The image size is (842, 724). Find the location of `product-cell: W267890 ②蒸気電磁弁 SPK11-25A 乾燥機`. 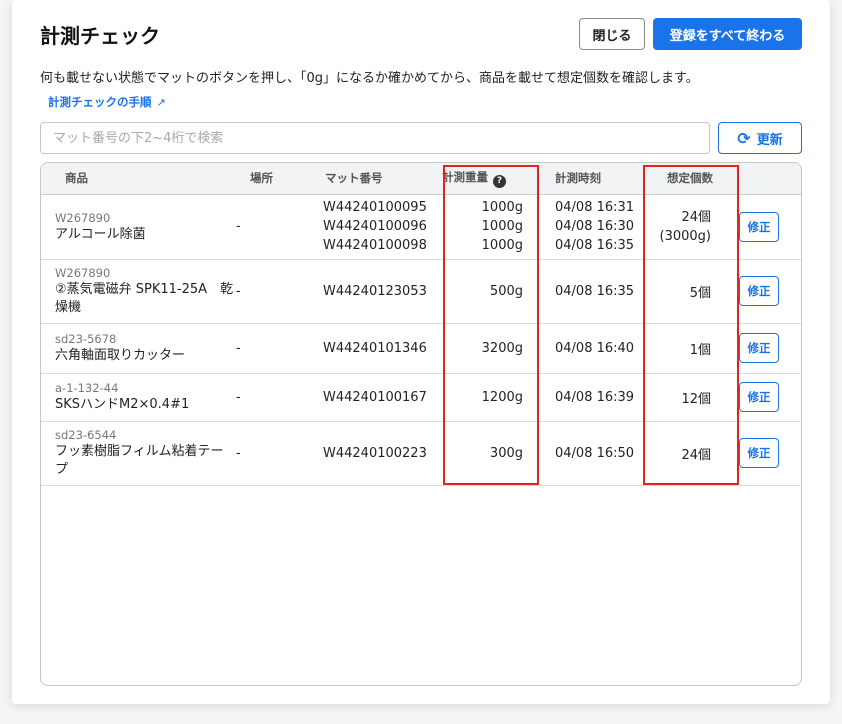

product-cell: W267890 ②蒸気電磁弁 SPK11-25A 乾燥機 is located at coordinates (137, 291).